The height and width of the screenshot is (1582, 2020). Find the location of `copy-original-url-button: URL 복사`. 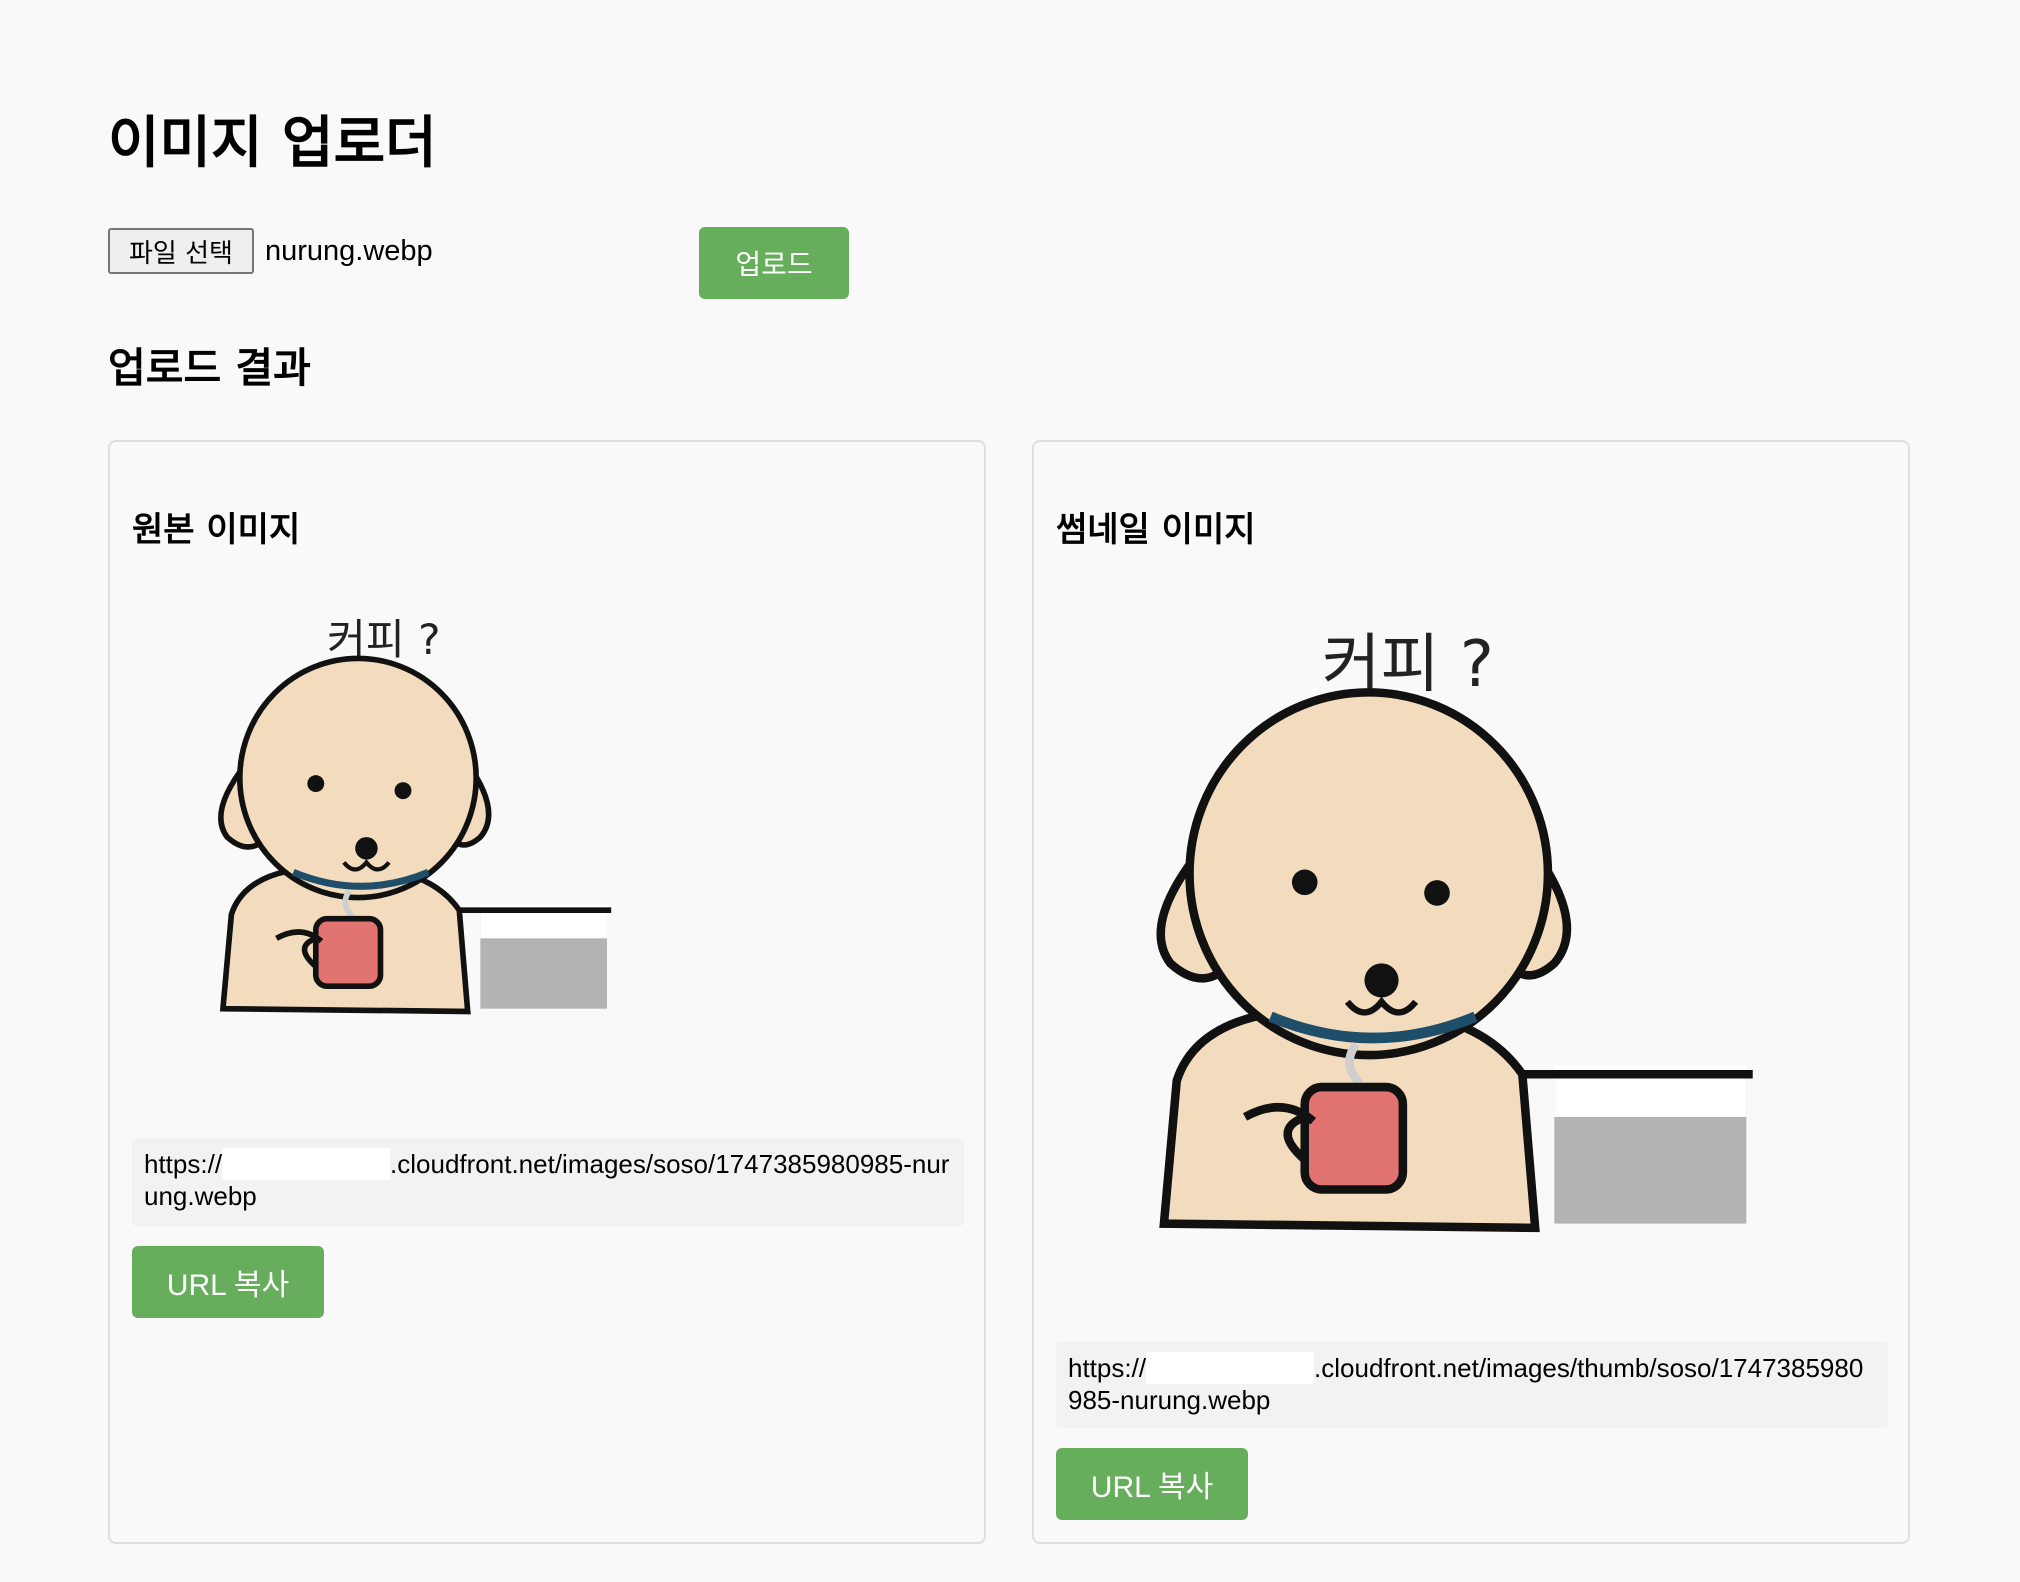

copy-original-url-button: URL 복사 is located at coordinates (228, 1282).